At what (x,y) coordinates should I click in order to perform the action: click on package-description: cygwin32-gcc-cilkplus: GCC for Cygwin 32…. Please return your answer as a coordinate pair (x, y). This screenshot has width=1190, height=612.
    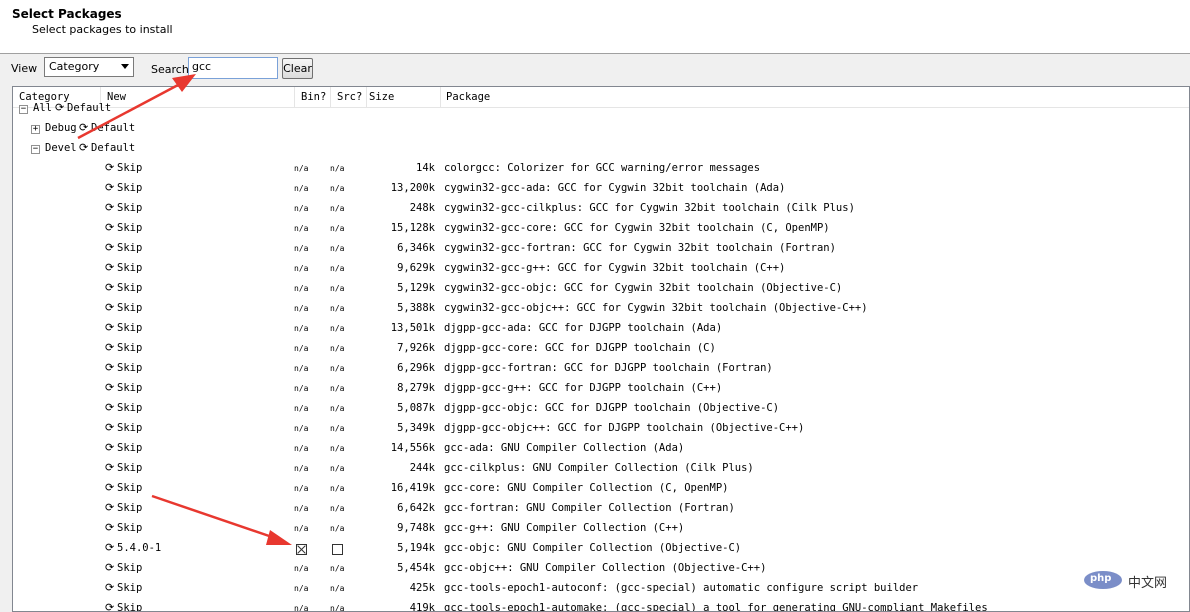
    Looking at the image, I should click on (649, 208).